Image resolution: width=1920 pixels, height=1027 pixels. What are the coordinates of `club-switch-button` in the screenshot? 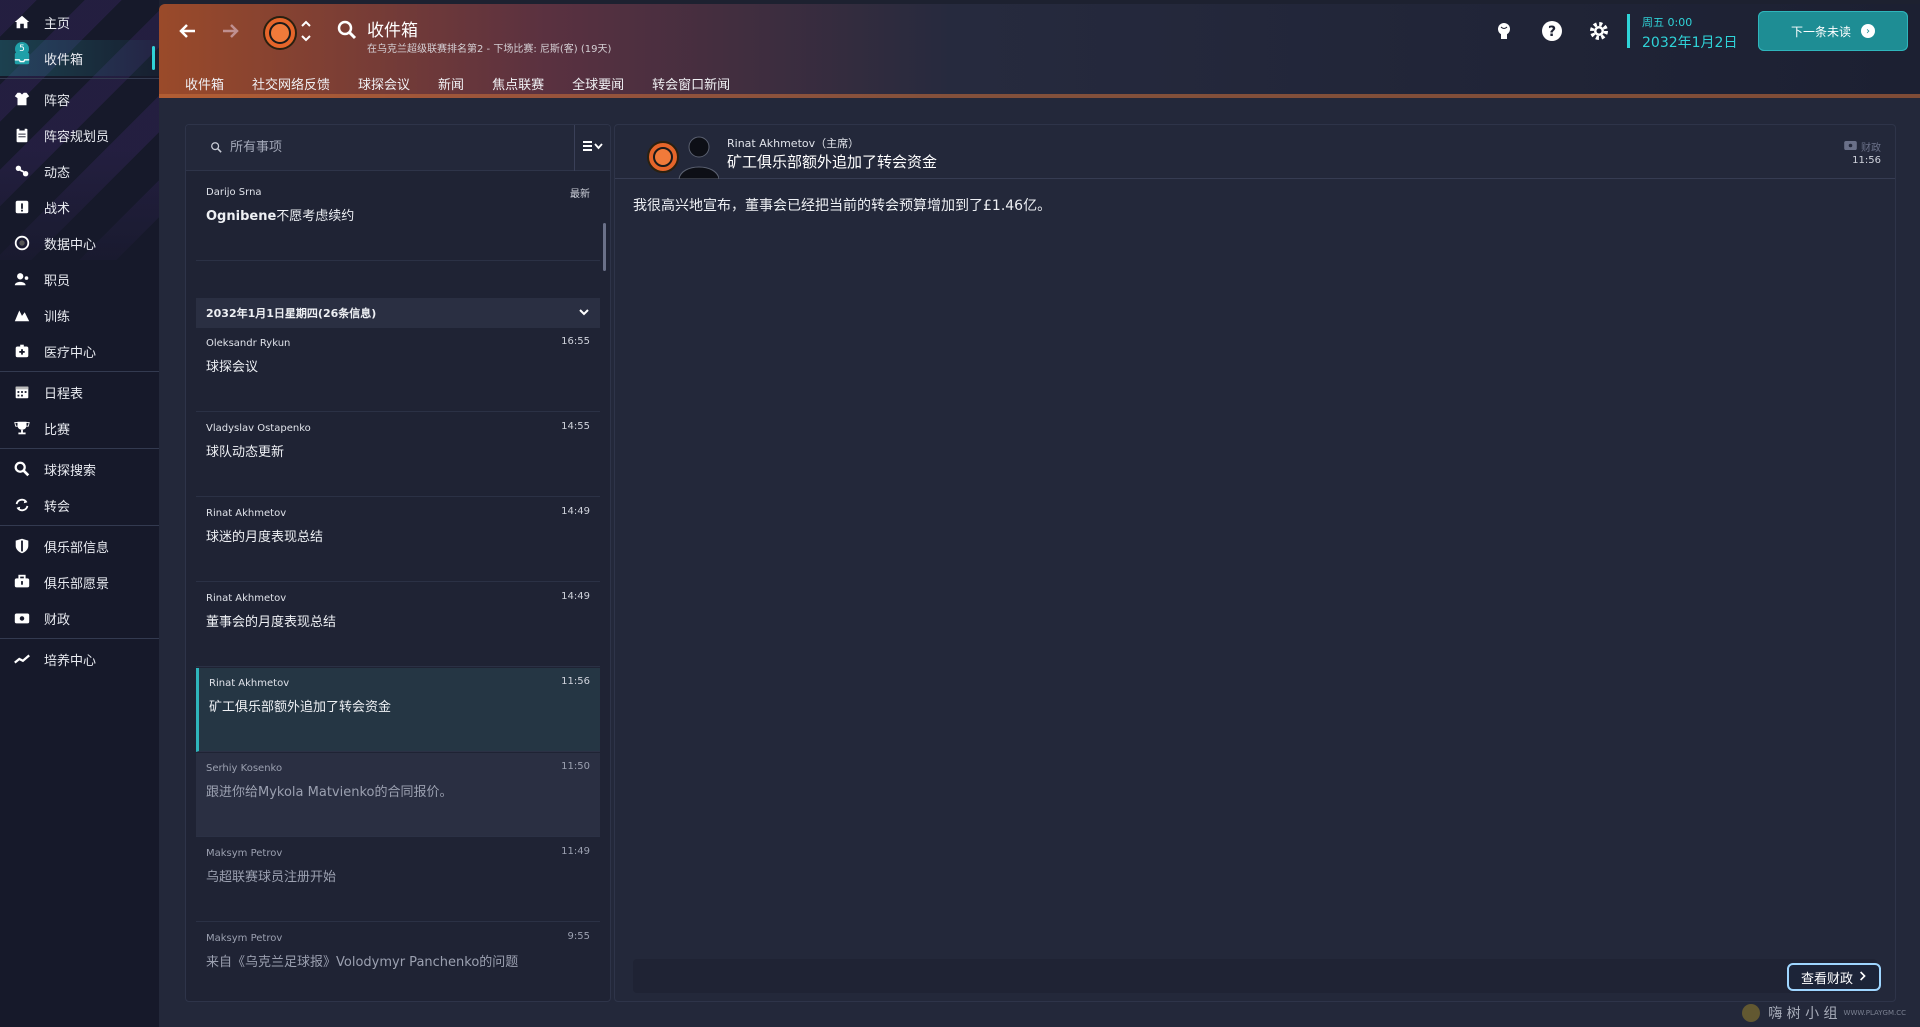 It's located at (306, 33).